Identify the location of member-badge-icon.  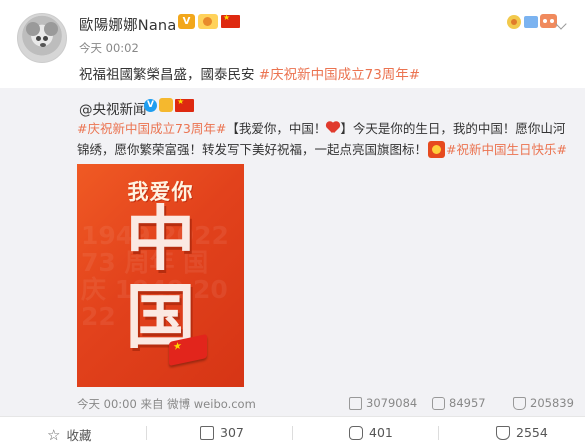
(208, 21).